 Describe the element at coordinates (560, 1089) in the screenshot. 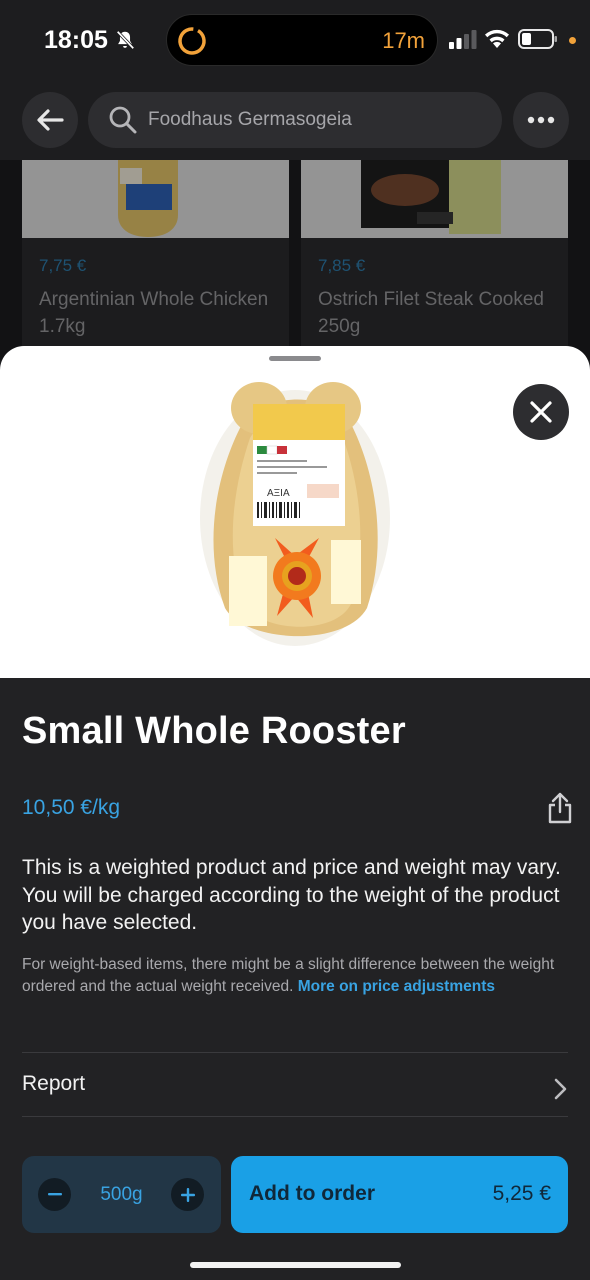

I see `chevron-right-icon` at that location.